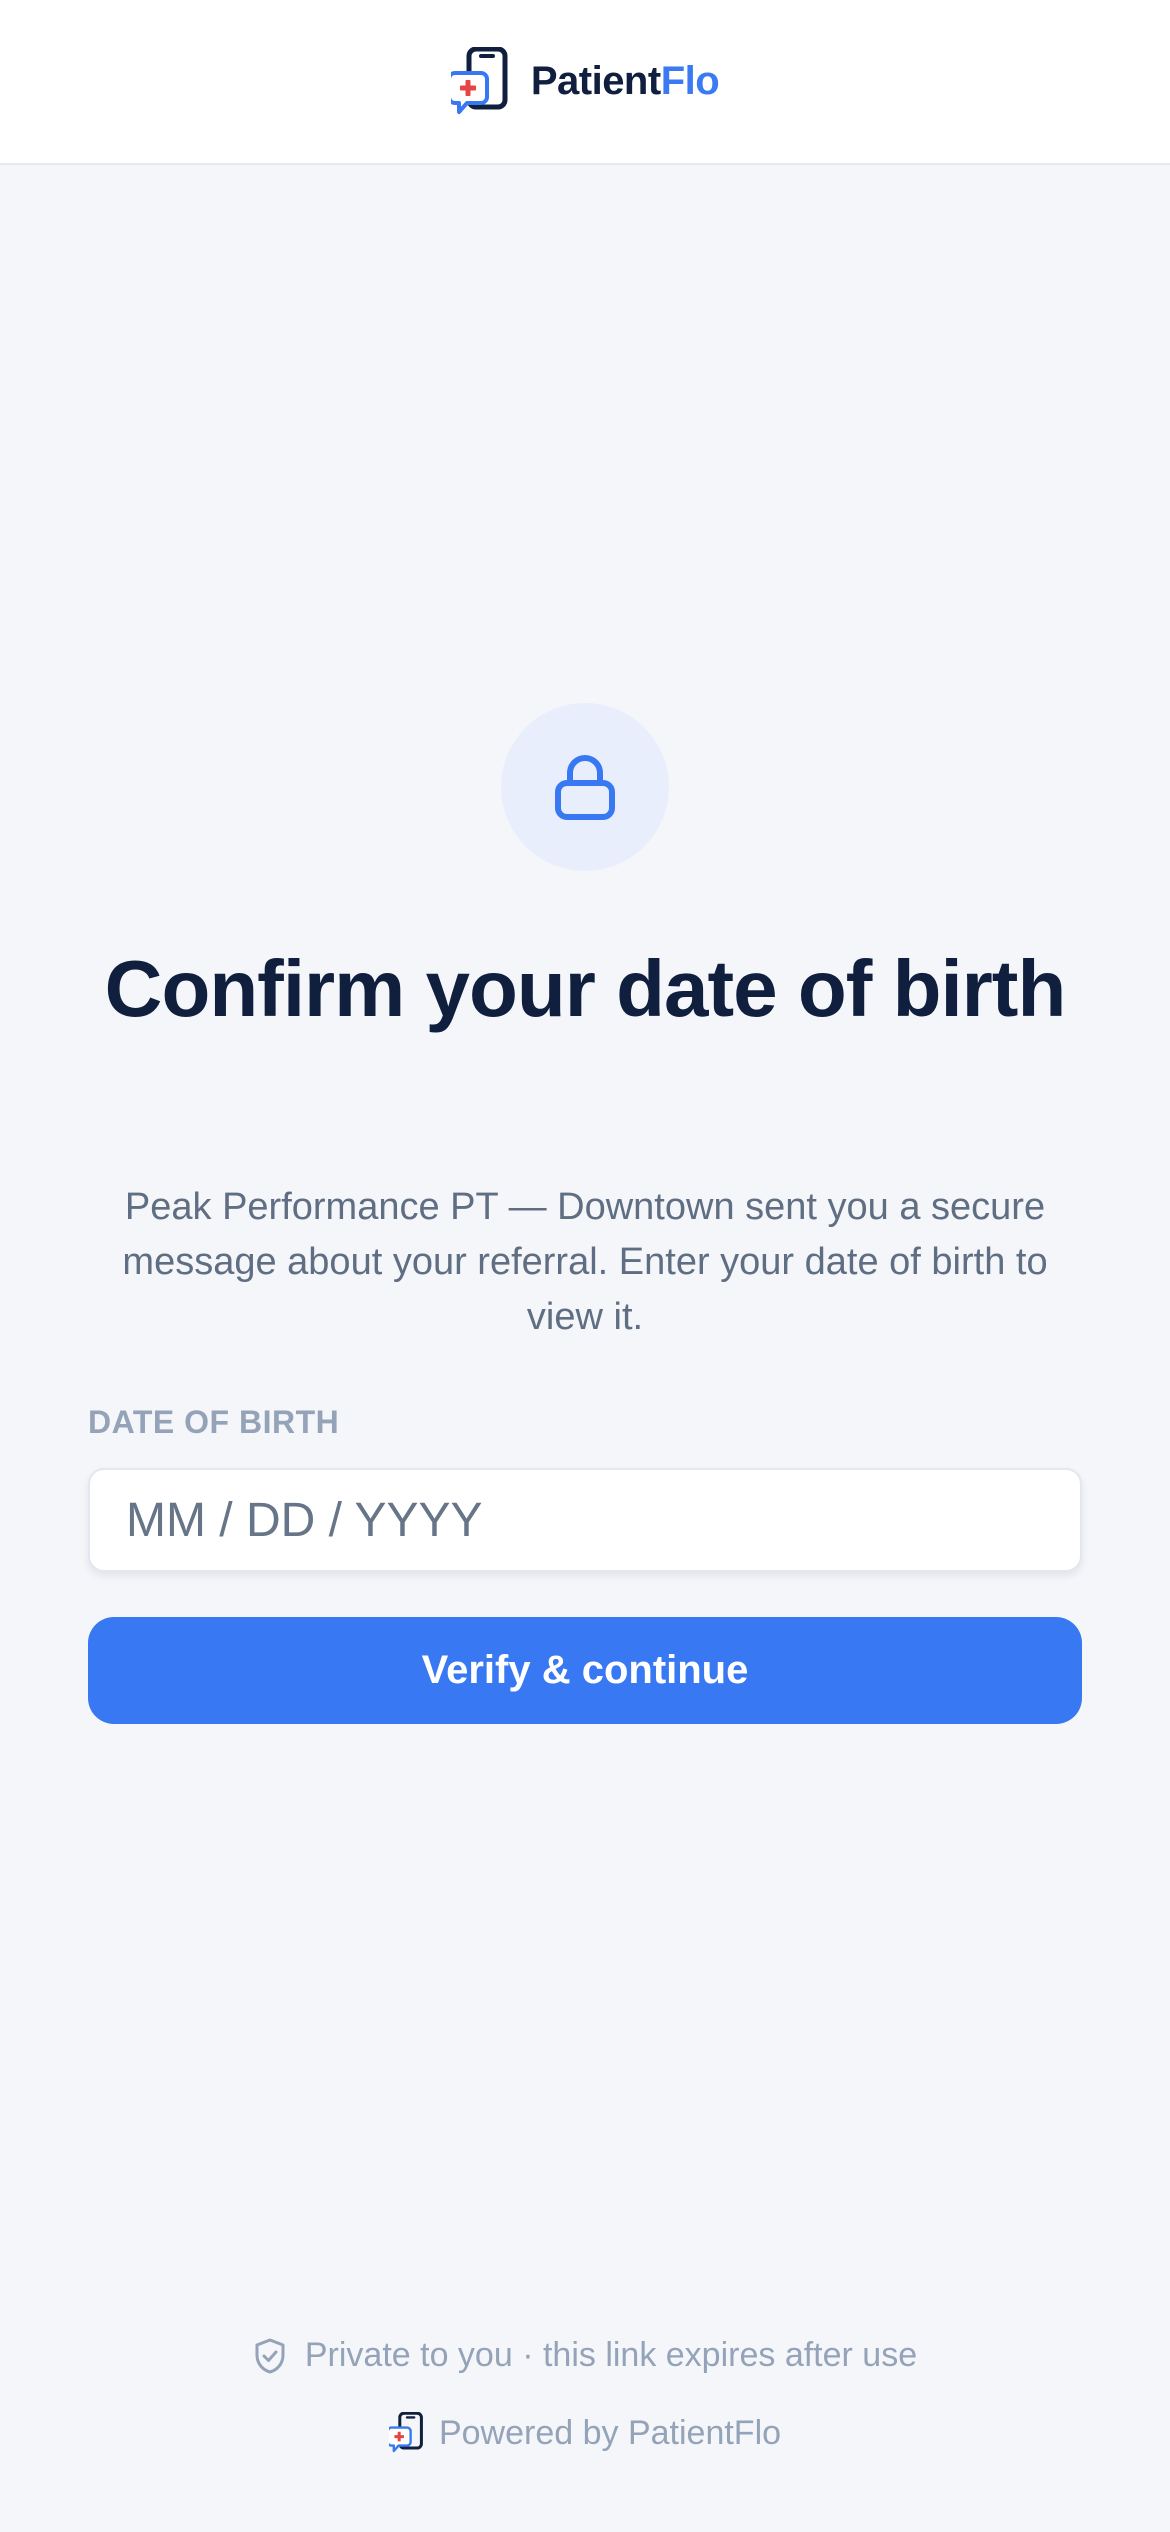  I want to click on dob-input, so click(585, 1520).